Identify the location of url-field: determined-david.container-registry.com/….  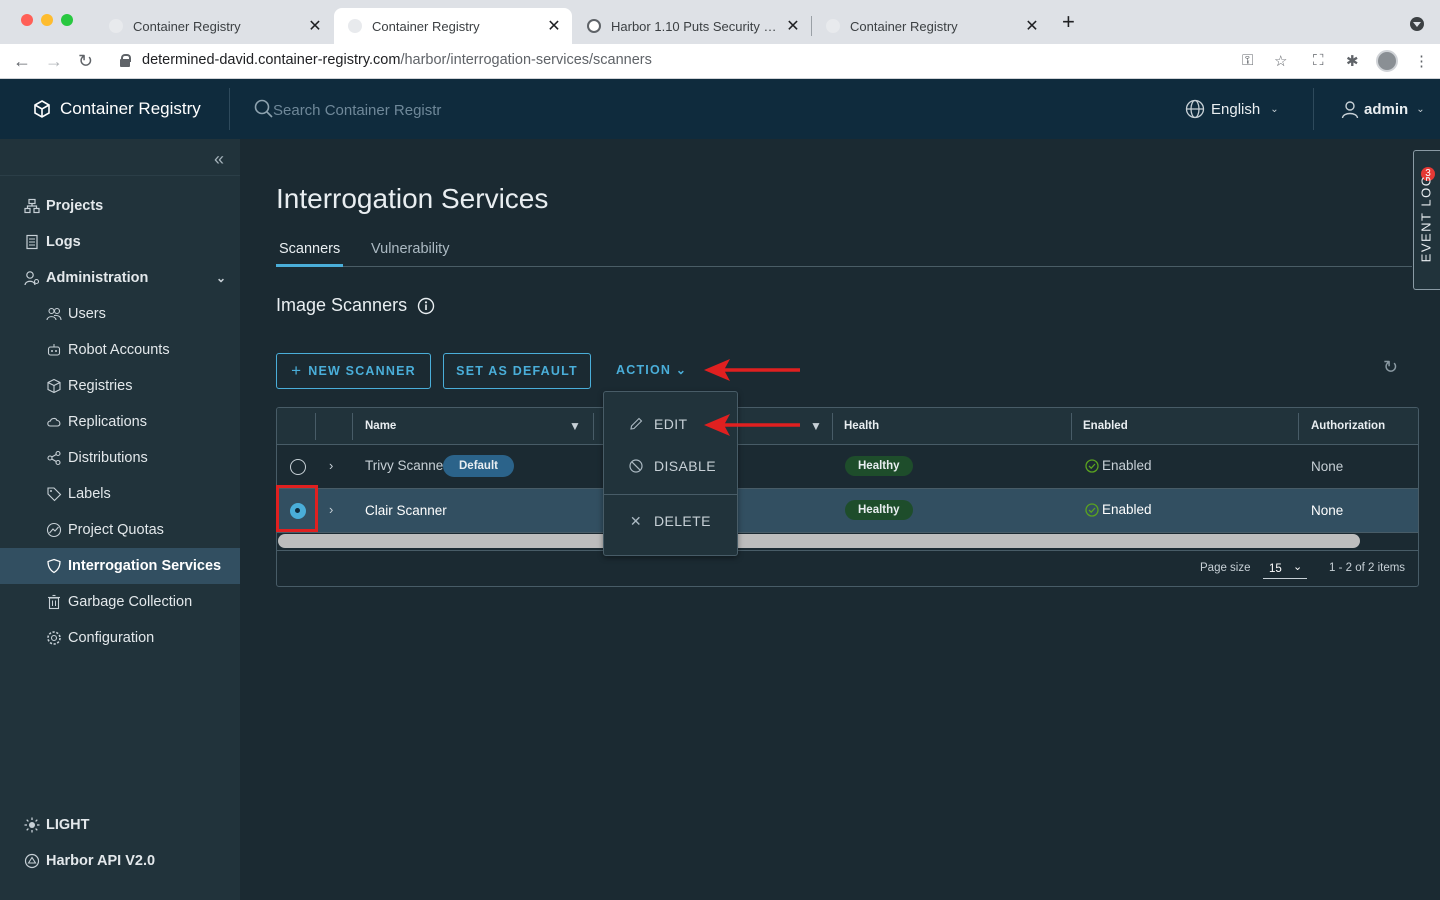
(397, 60).